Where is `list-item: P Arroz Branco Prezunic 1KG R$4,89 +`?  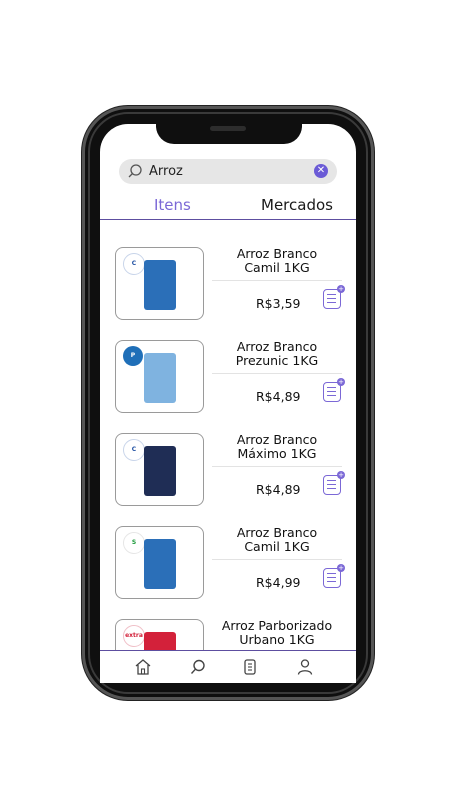 list-item: P Arroz Branco Prezunic 1KG R$4,89 + is located at coordinates (228, 380).